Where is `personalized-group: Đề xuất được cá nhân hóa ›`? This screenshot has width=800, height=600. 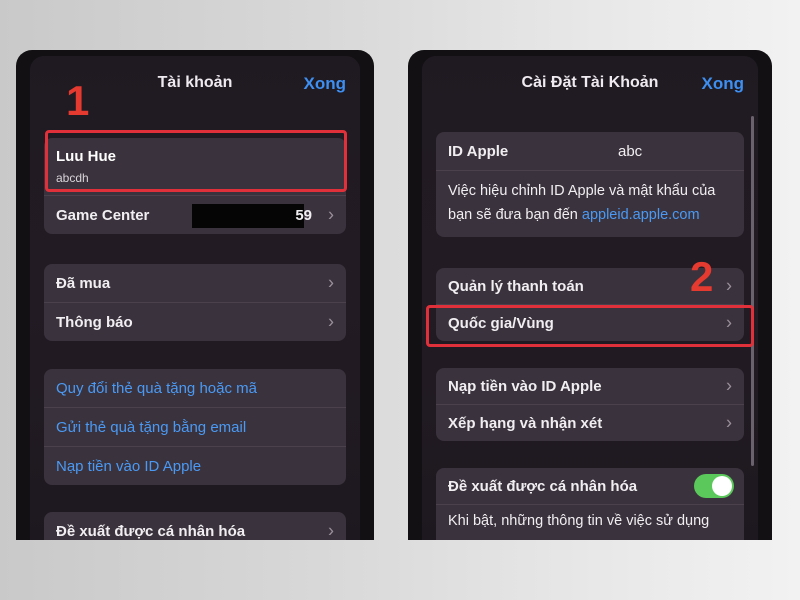
personalized-group: Đề xuất được cá nhân hóa › is located at coordinates (195, 526).